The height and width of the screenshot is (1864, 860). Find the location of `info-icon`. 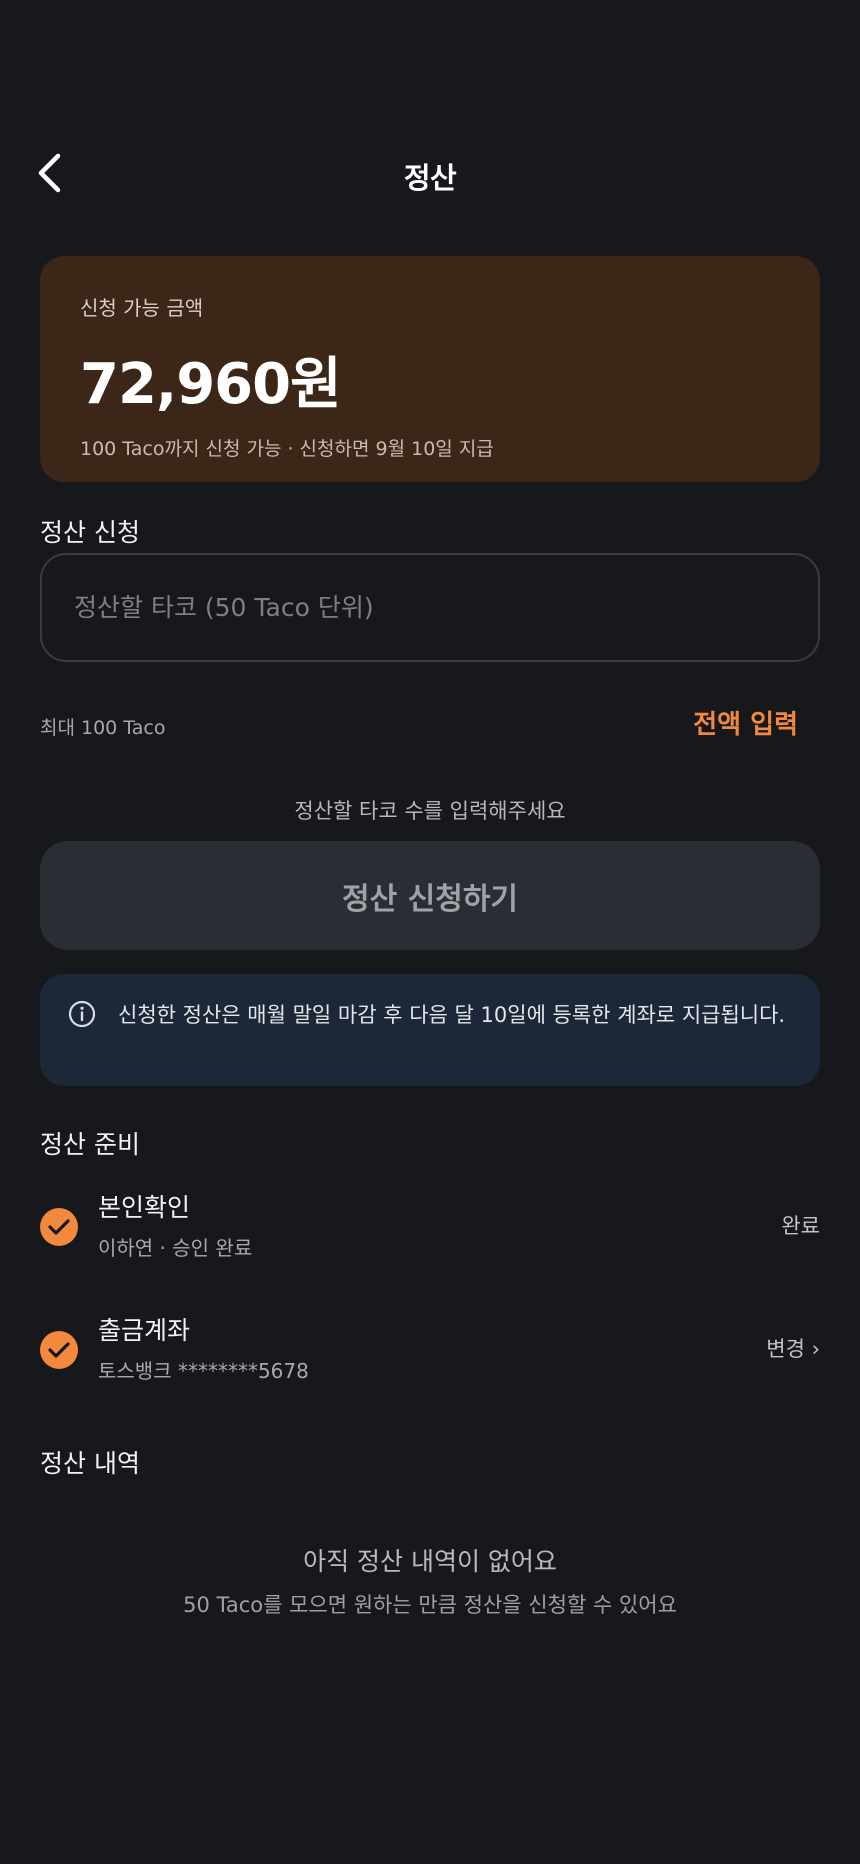

info-icon is located at coordinates (82, 1014).